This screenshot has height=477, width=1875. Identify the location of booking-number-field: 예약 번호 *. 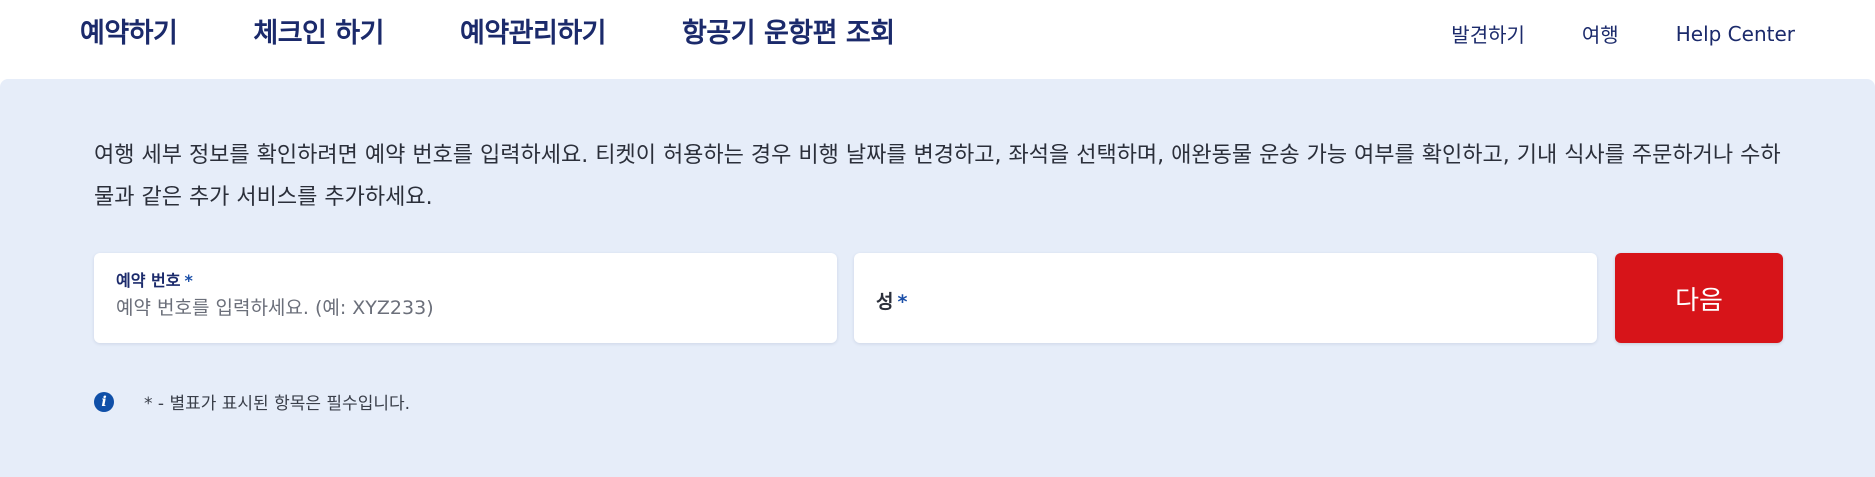
(465, 298).